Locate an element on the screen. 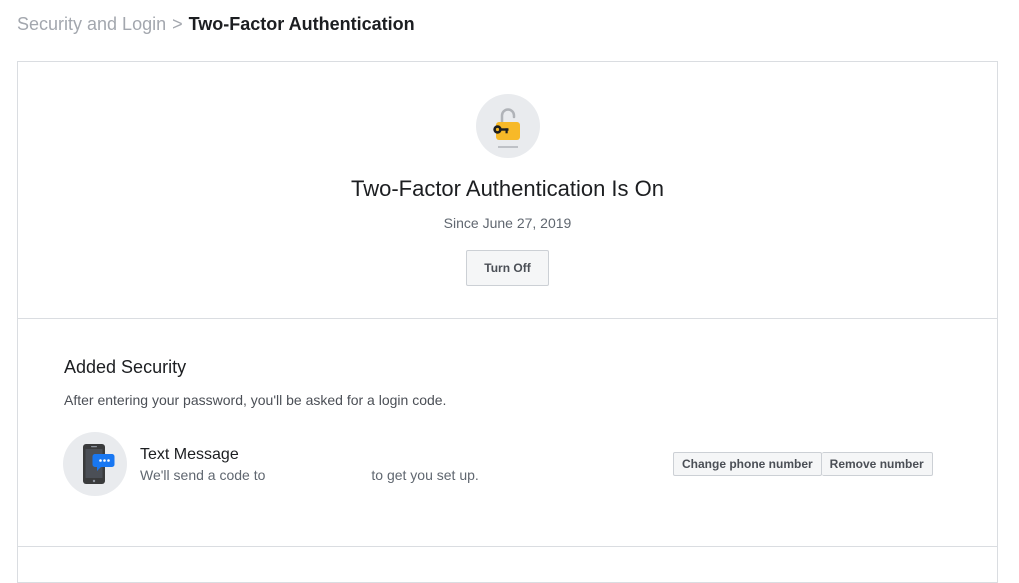 The height and width of the screenshot is (583, 1019). added-security-heading: Added Security is located at coordinates (125, 367).